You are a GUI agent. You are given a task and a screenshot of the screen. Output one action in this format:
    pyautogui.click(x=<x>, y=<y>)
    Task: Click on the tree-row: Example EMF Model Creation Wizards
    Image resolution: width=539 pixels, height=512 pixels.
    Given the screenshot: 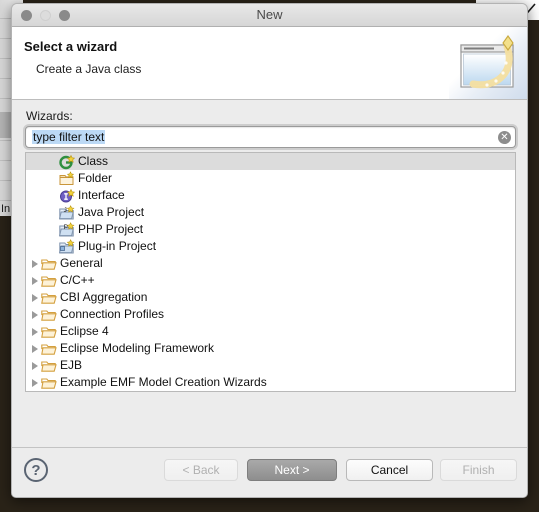 What is the action you would take?
    pyautogui.click(x=270, y=382)
    